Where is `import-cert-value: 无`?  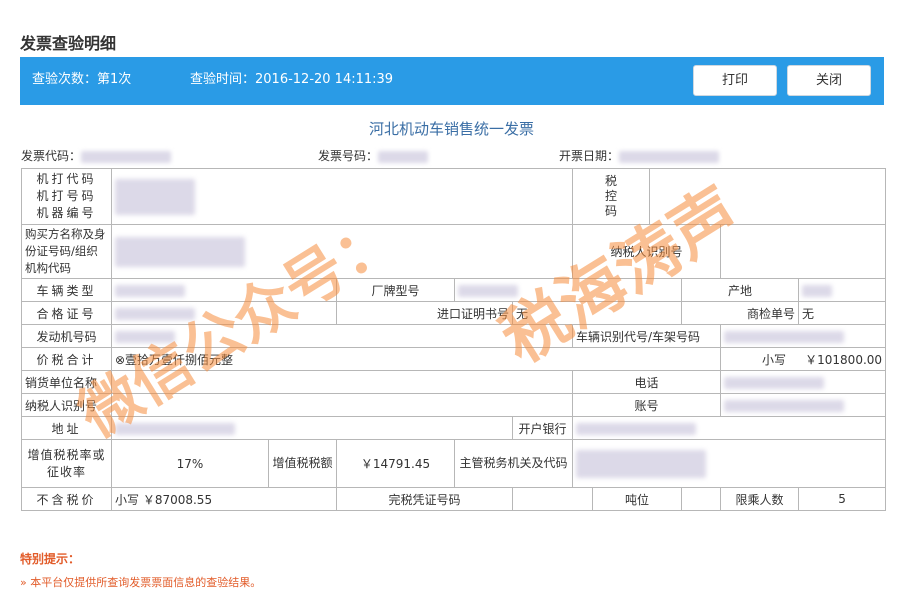
import-cert-value: 无 is located at coordinates (597, 313).